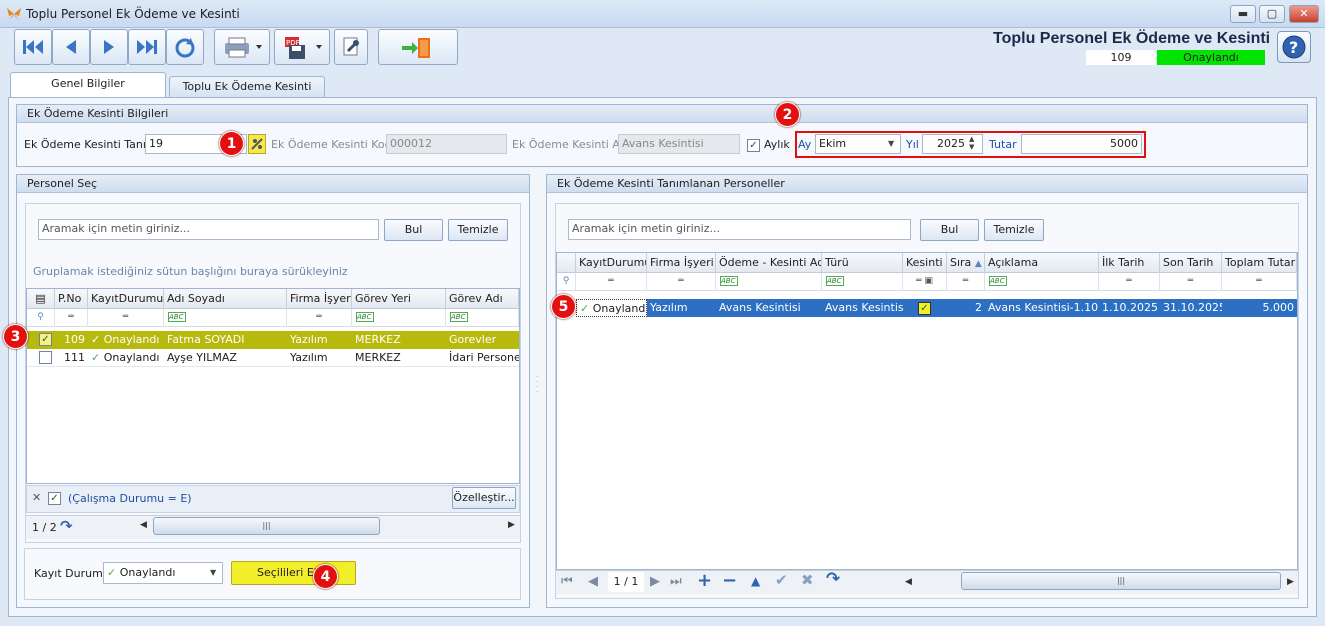 The height and width of the screenshot is (626, 1325). I want to click on maximize-button: ▢, so click(1272, 14).